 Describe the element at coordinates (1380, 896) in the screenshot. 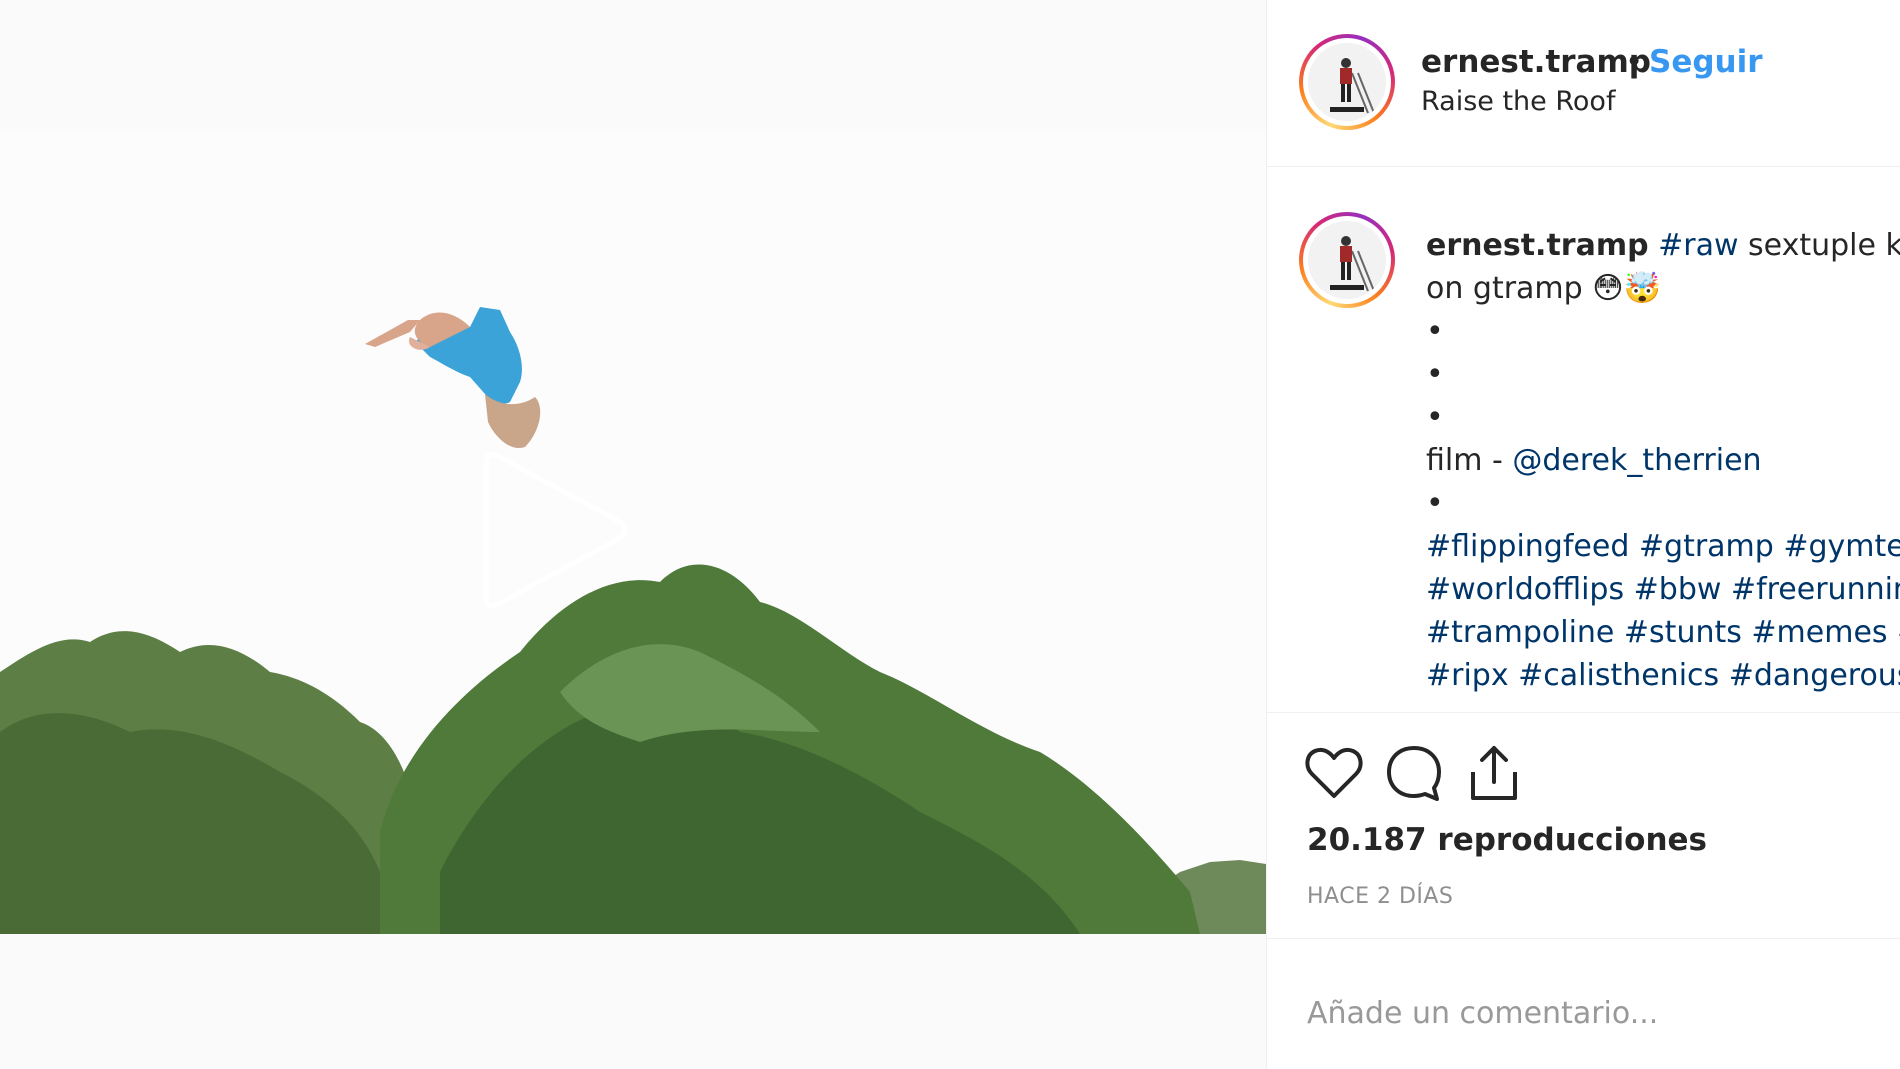

I see `post-timestamp: HACE 2 DÍAS` at that location.